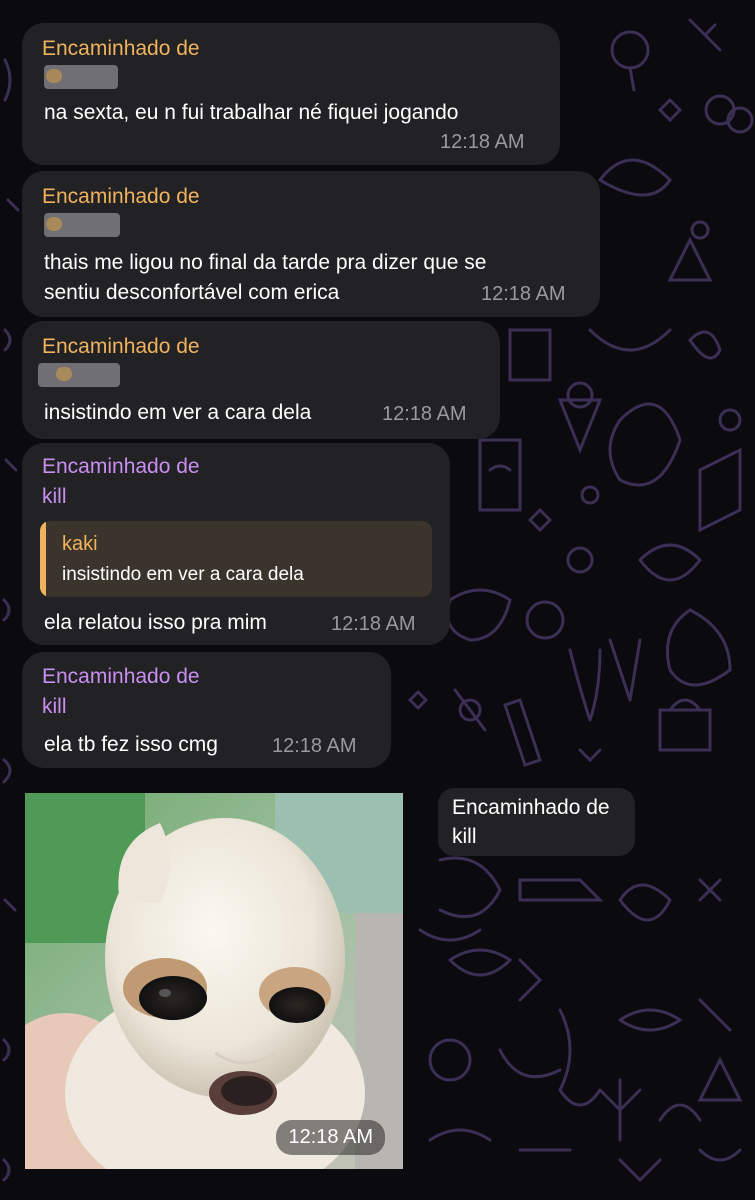 The height and width of the screenshot is (1200, 755). I want to click on message-text: sentiu desconfortável com erica, so click(192, 292).